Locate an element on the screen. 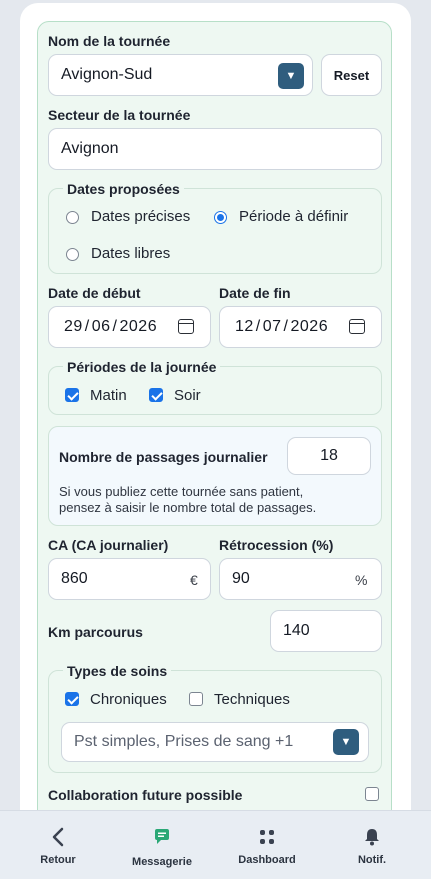 The image size is (431, 879). soins-multiselect: Pst simples, Prises de sang +1 ▼ is located at coordinates (215, 742).